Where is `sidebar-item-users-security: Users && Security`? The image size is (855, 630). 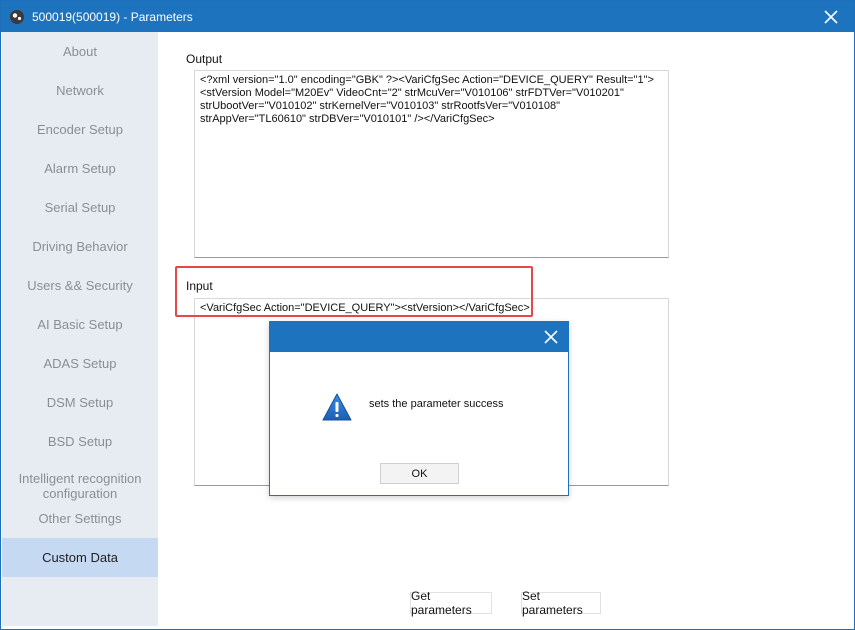 sidebar-item-users-security: Users && Security is located at coordinates (80, 285).